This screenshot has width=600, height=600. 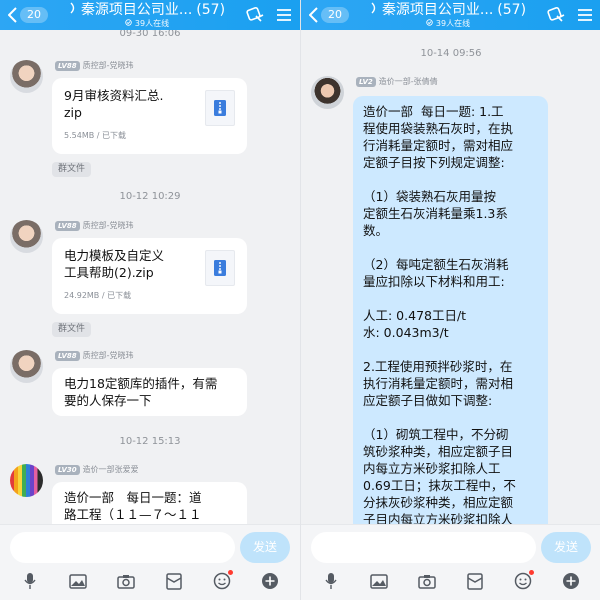 What do you see at coordinates (366, 81) in the screenshot?
I see `level-badge: LV2` at bounding box center [366, 81].